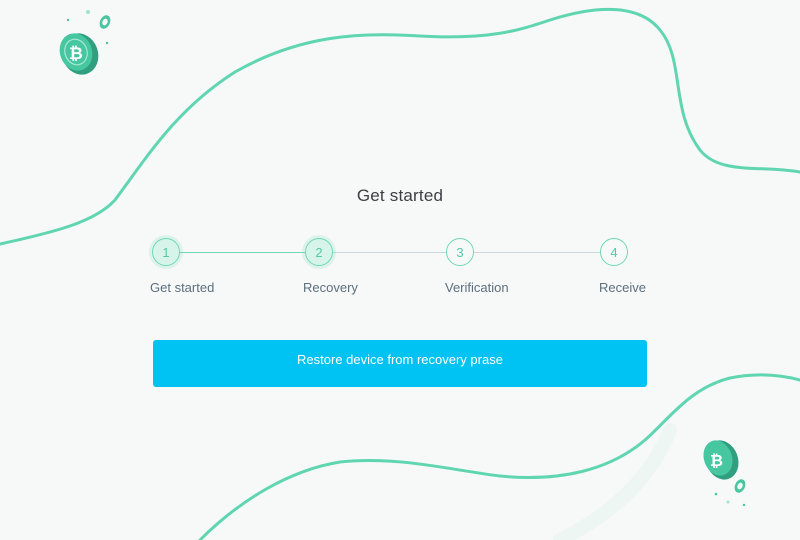 The height and width of the screenshot is (540, 800). Describe the element at coordinates (622, 287) in the screenshot. I see `step-label-receive: Receive` at that location.